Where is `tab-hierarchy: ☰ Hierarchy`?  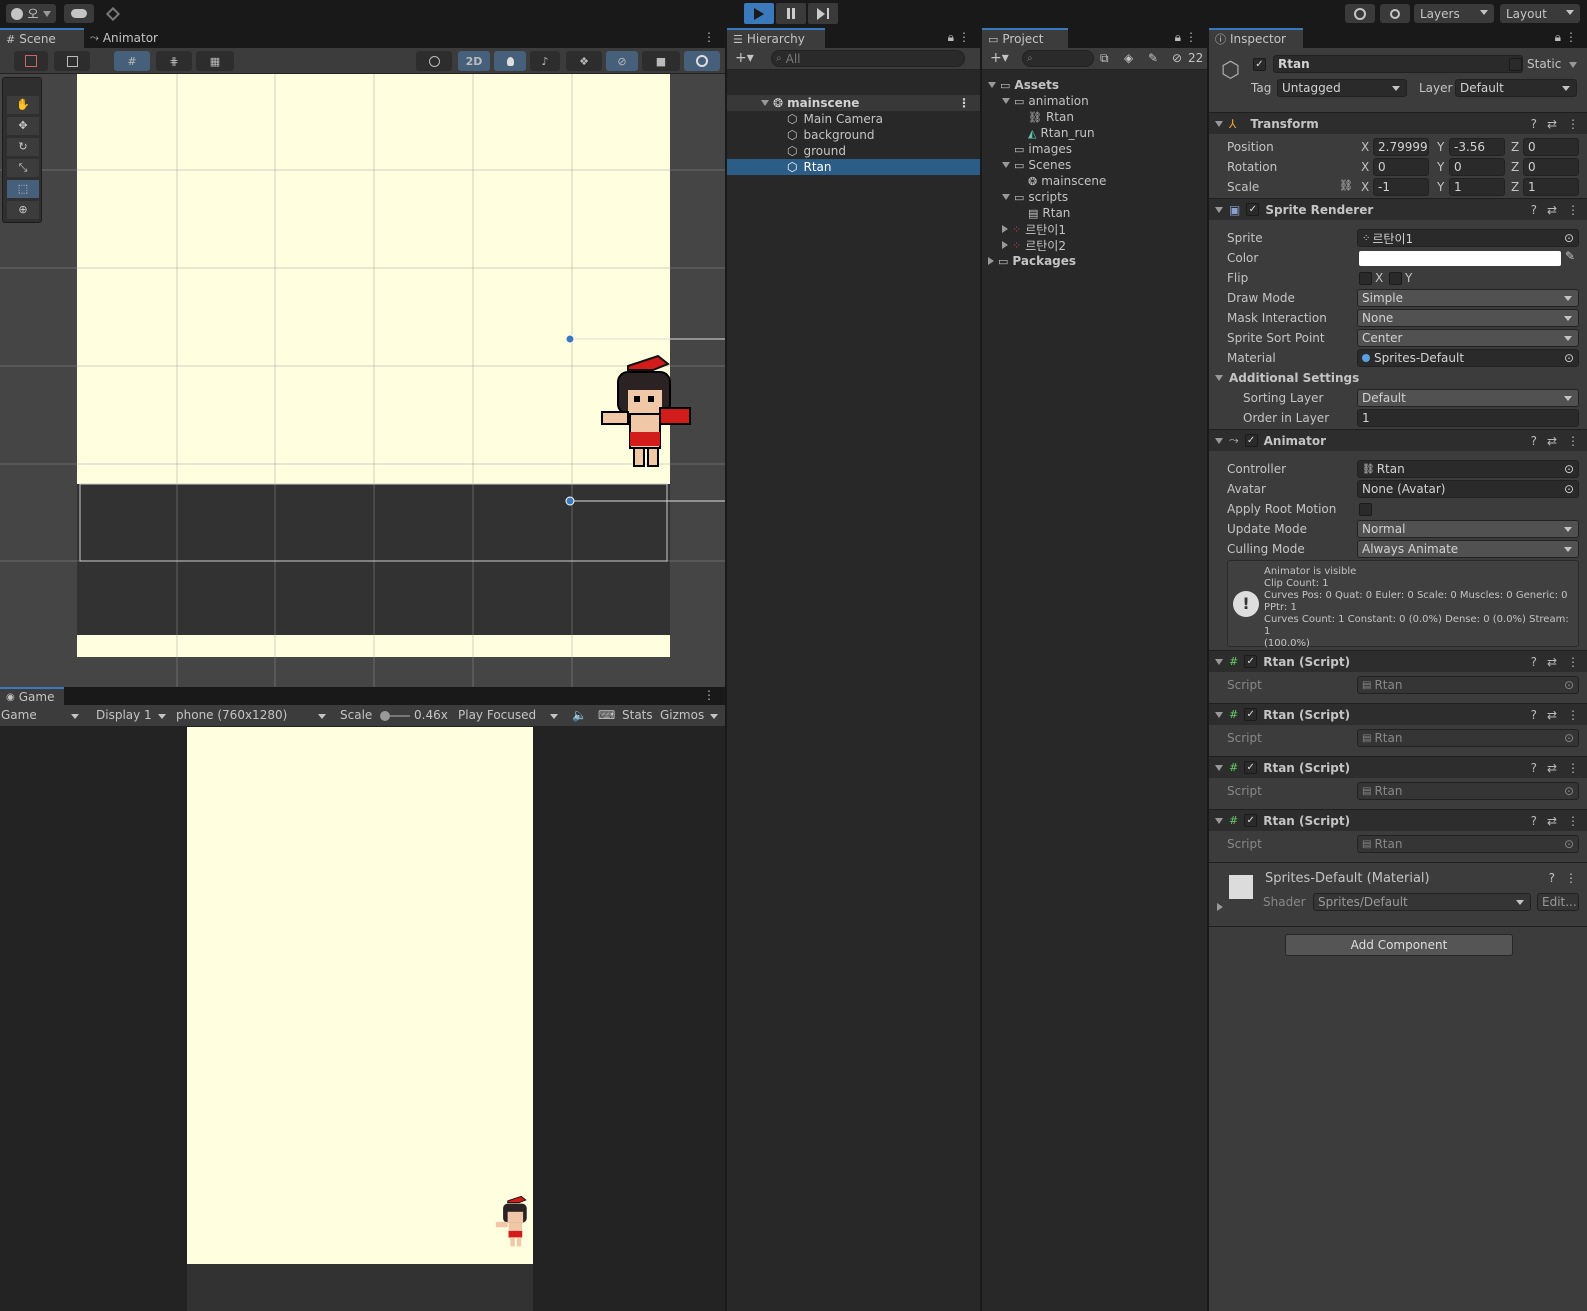 tab-hierarchy: ☰ Hierarchy is located at coordinates (776, 38).